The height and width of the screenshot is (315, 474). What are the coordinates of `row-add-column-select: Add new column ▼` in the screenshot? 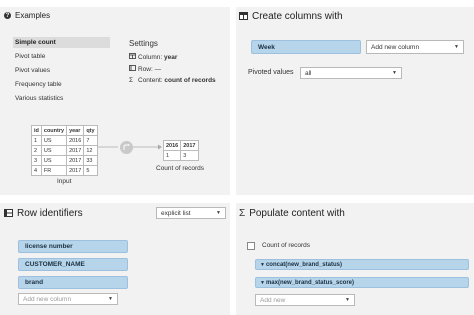 It's located at (68, 299).